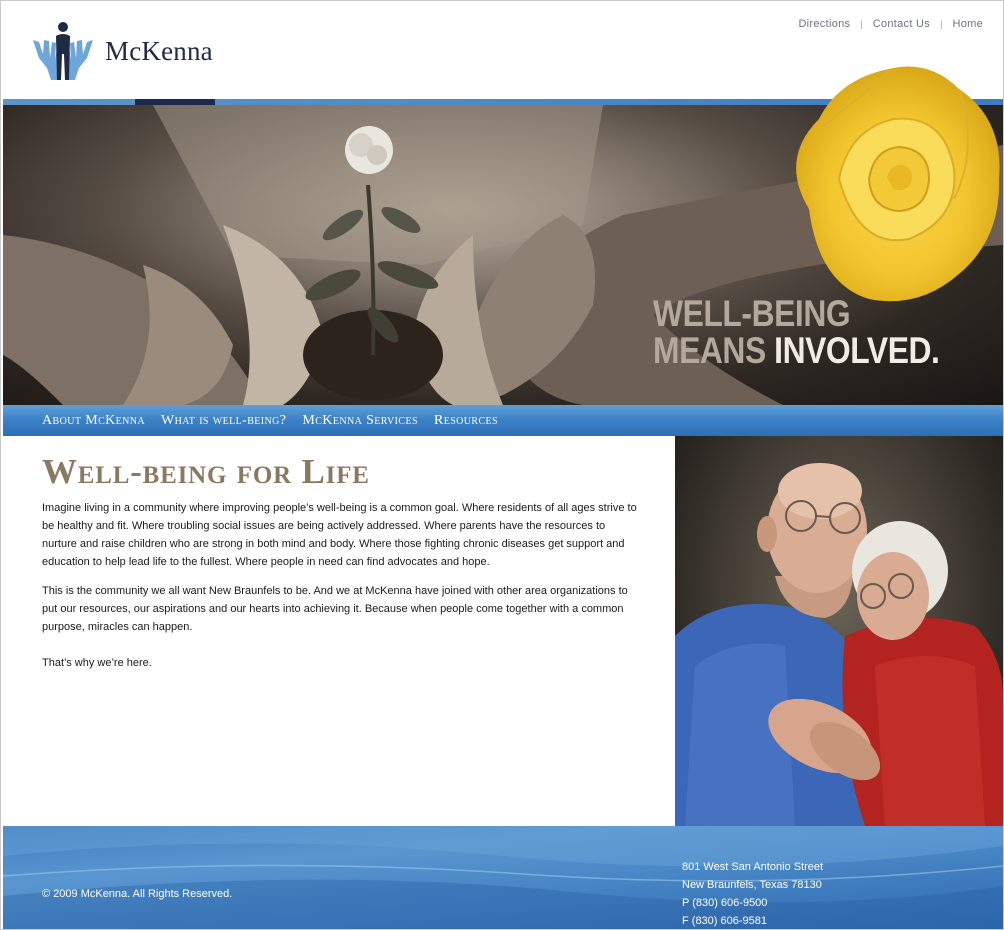  I want to click on nav-mckenna-services: McKenna Services, so click(360, 421).